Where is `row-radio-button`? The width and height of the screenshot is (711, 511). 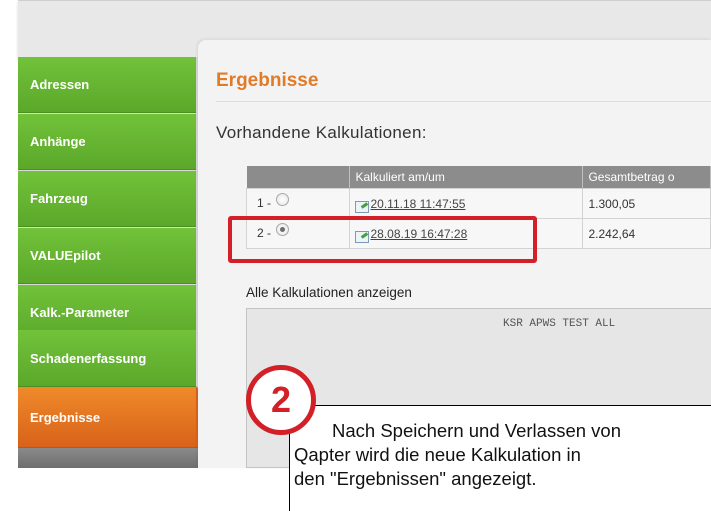
row-radio-button is located at coordinates (283, 199).